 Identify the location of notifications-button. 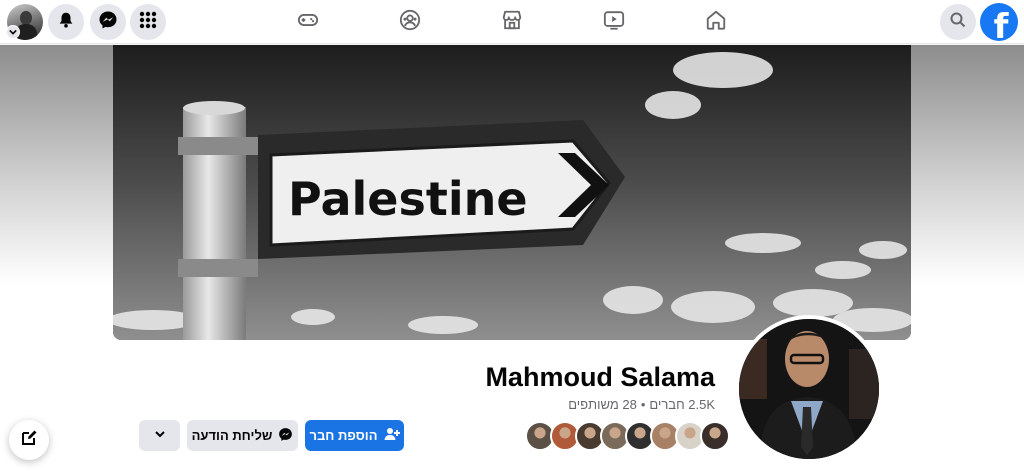
(66, 22).